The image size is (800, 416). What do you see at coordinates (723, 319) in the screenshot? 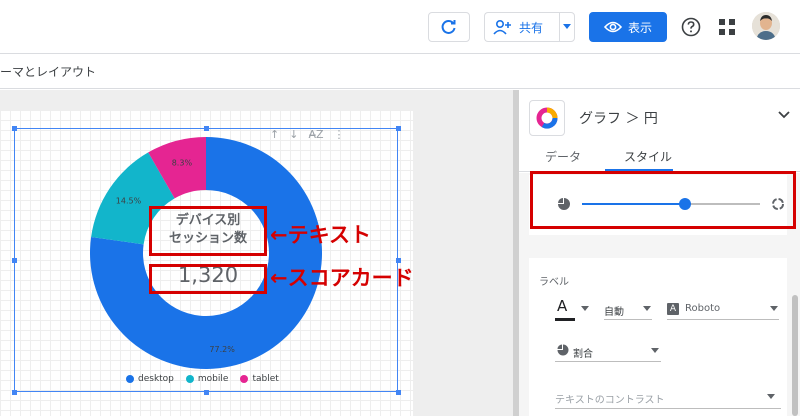
I see `font-family-underline` at bounding box center [723, 319].